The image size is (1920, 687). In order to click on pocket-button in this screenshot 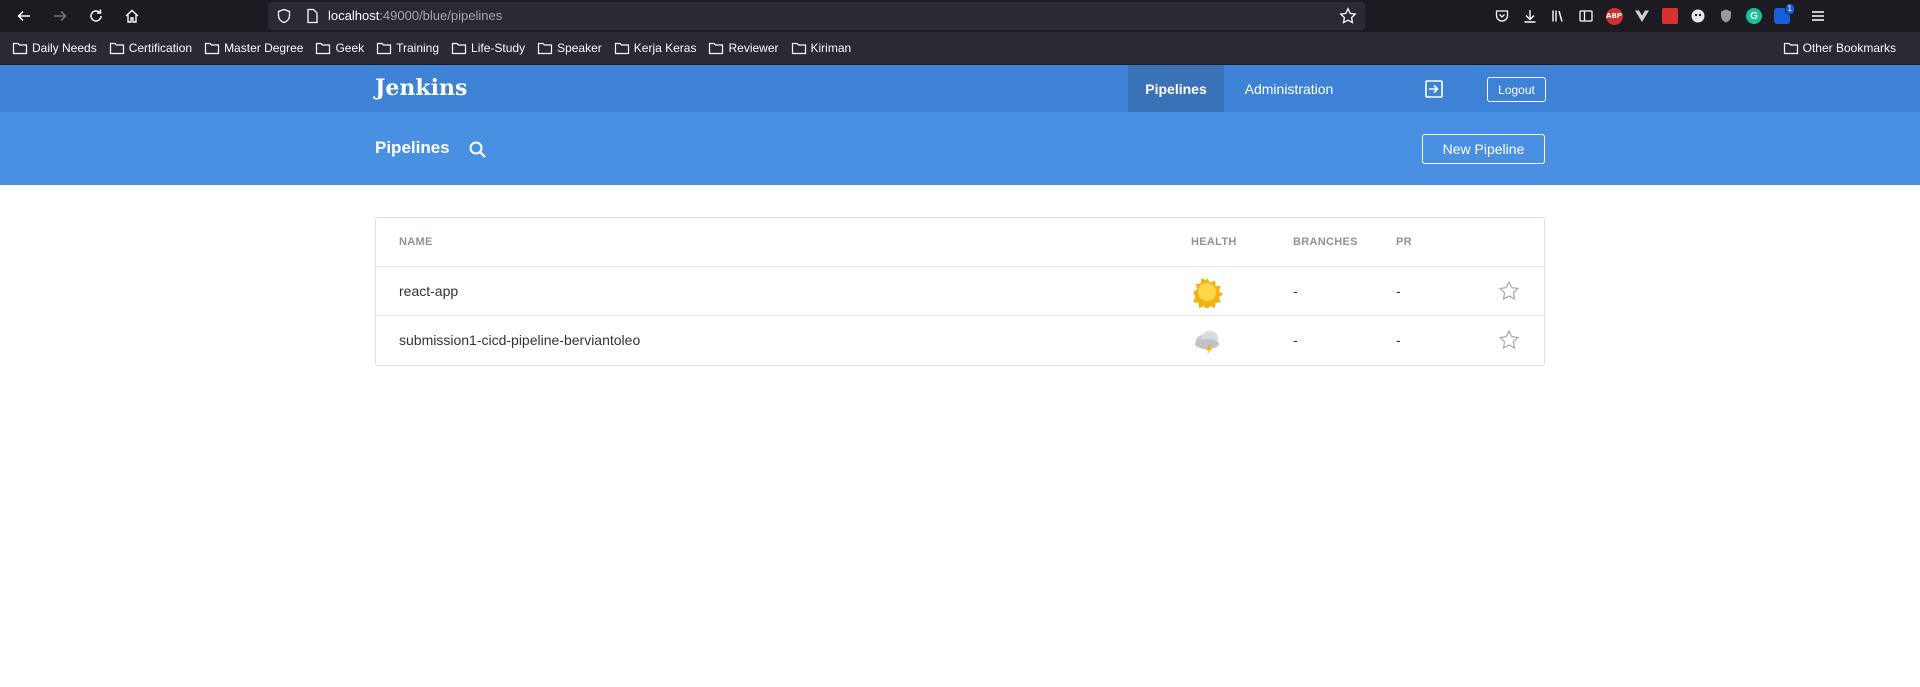, I will do `click(1502, 16)`.